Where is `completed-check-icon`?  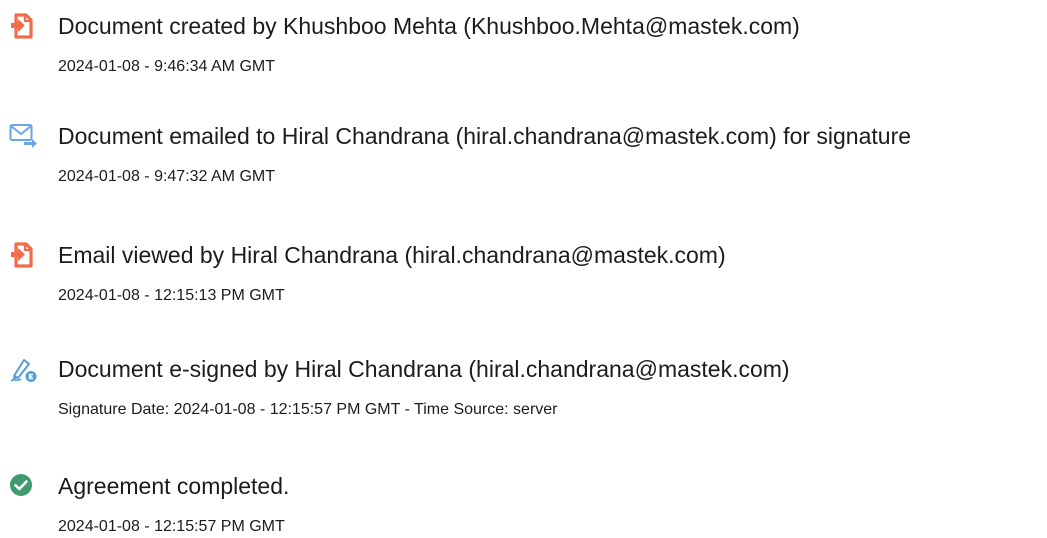
completed-check-icon is located at coordinates (23, 486).